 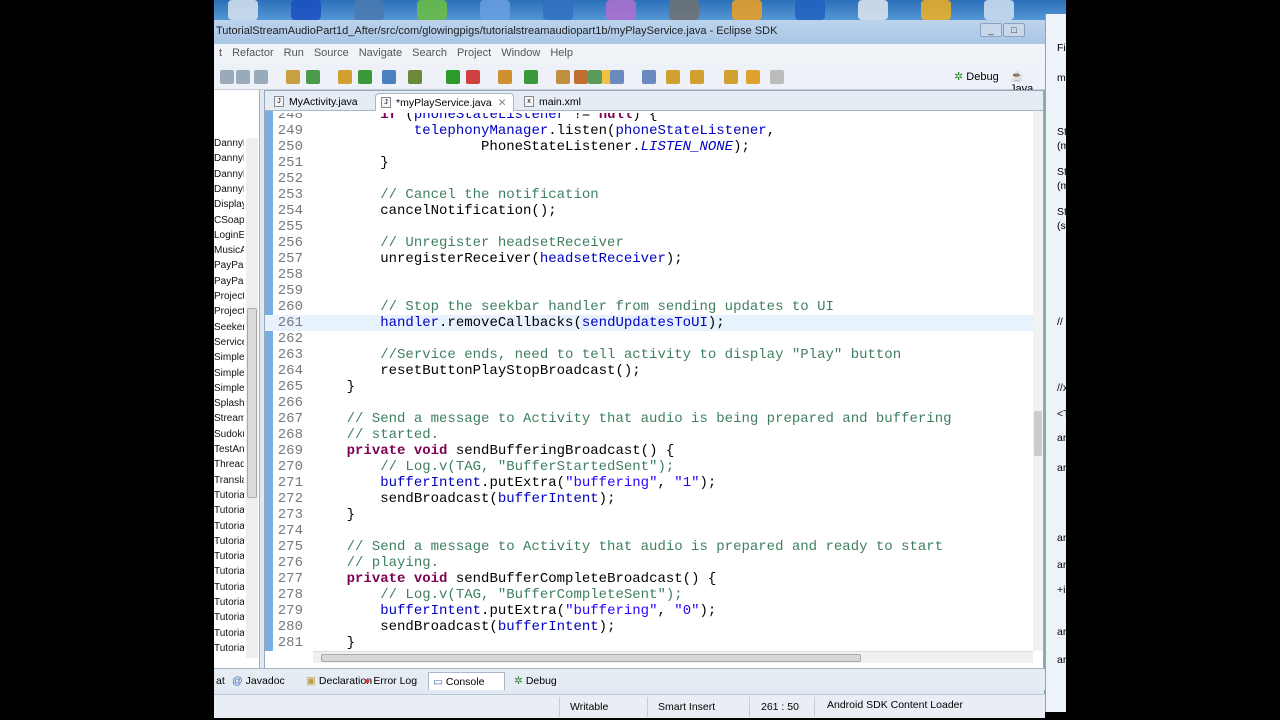 I want to click on bottom-tab-console: ▭ Console, so click(x=467, y=681).